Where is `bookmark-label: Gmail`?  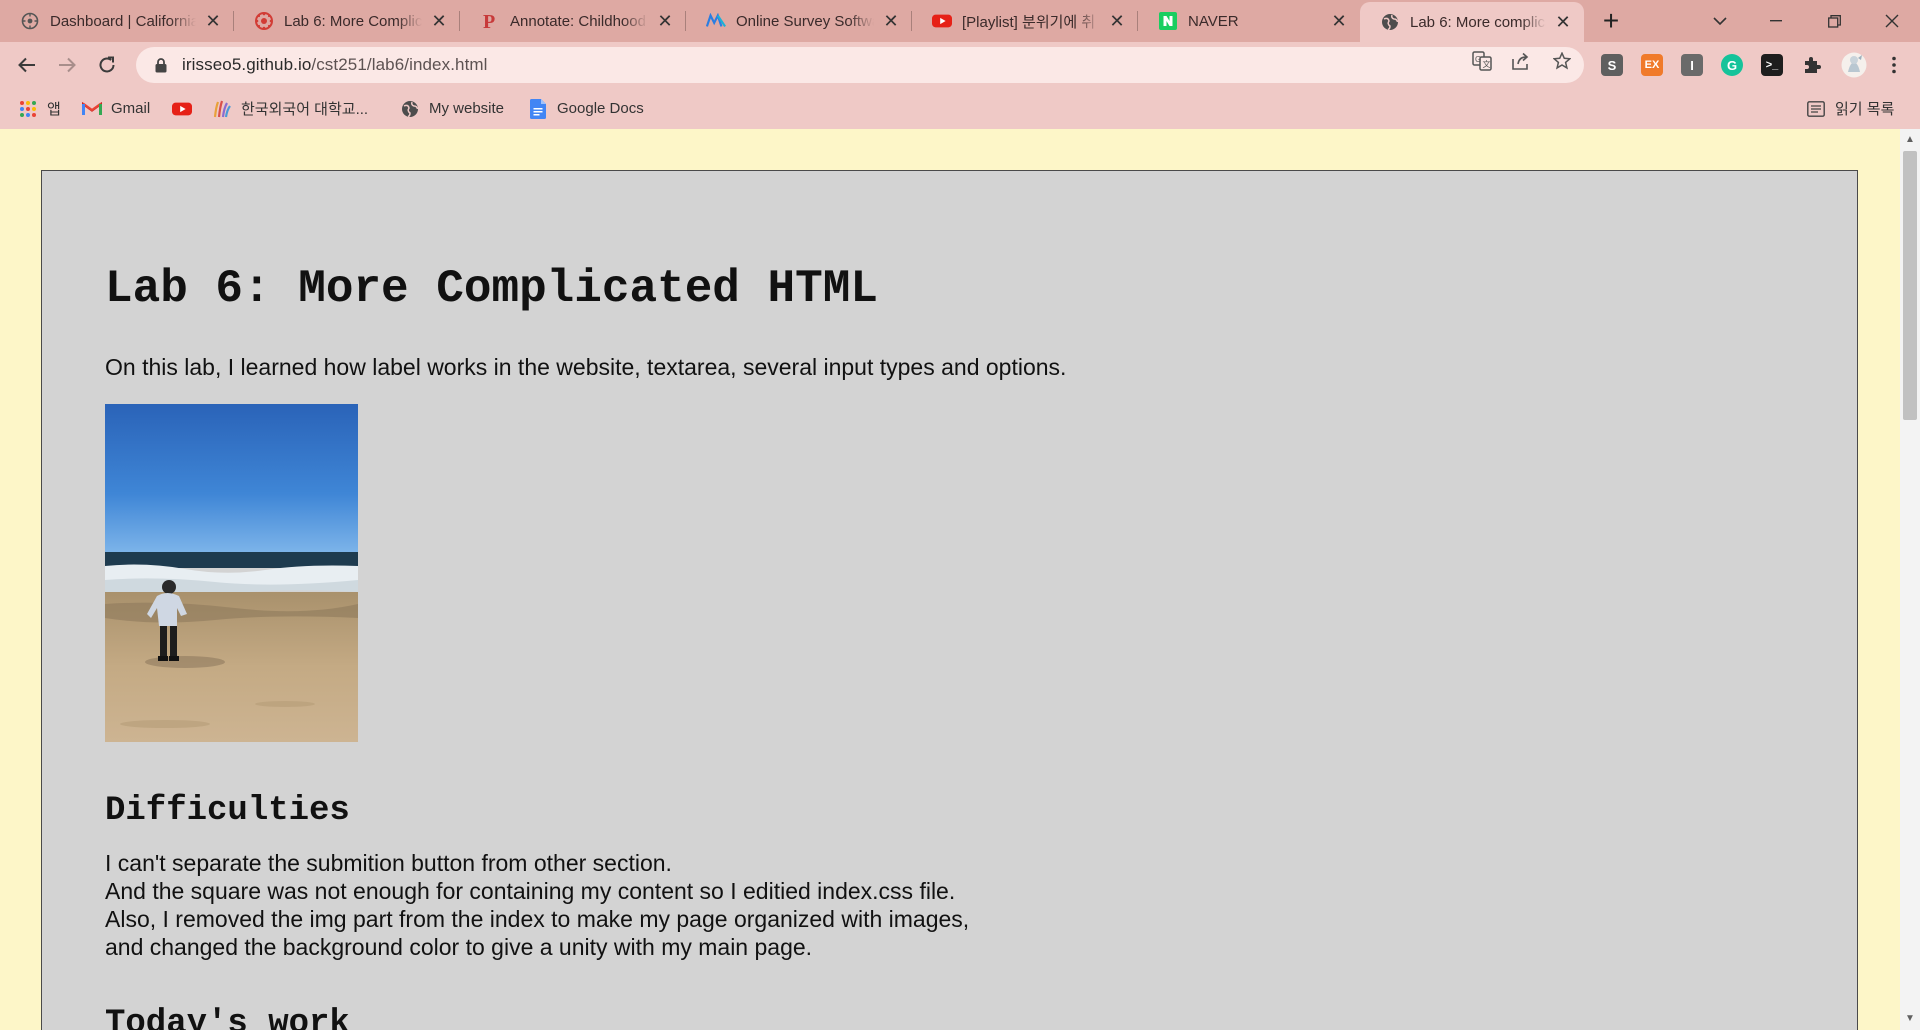
bookmark-label: Gmail is located at coordinates (131, 108).